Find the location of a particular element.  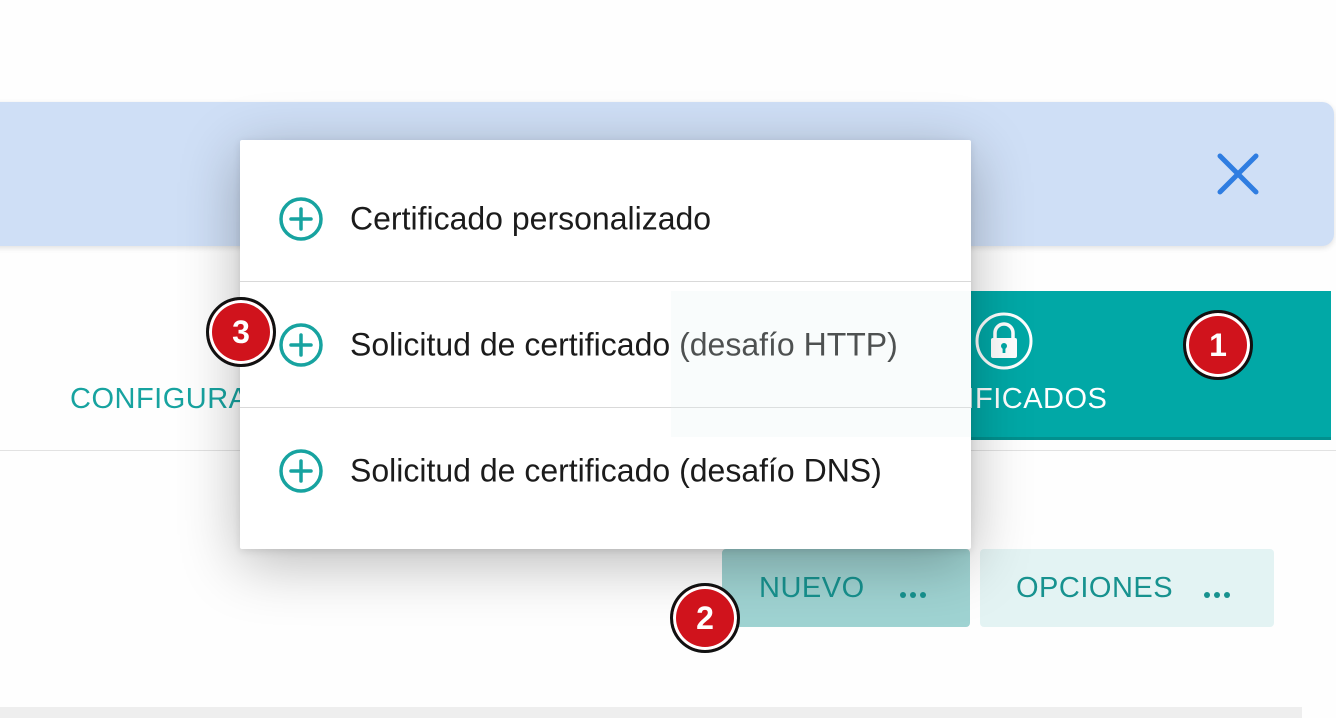

new-button: NUEVO is located at coordinates (846, 588).